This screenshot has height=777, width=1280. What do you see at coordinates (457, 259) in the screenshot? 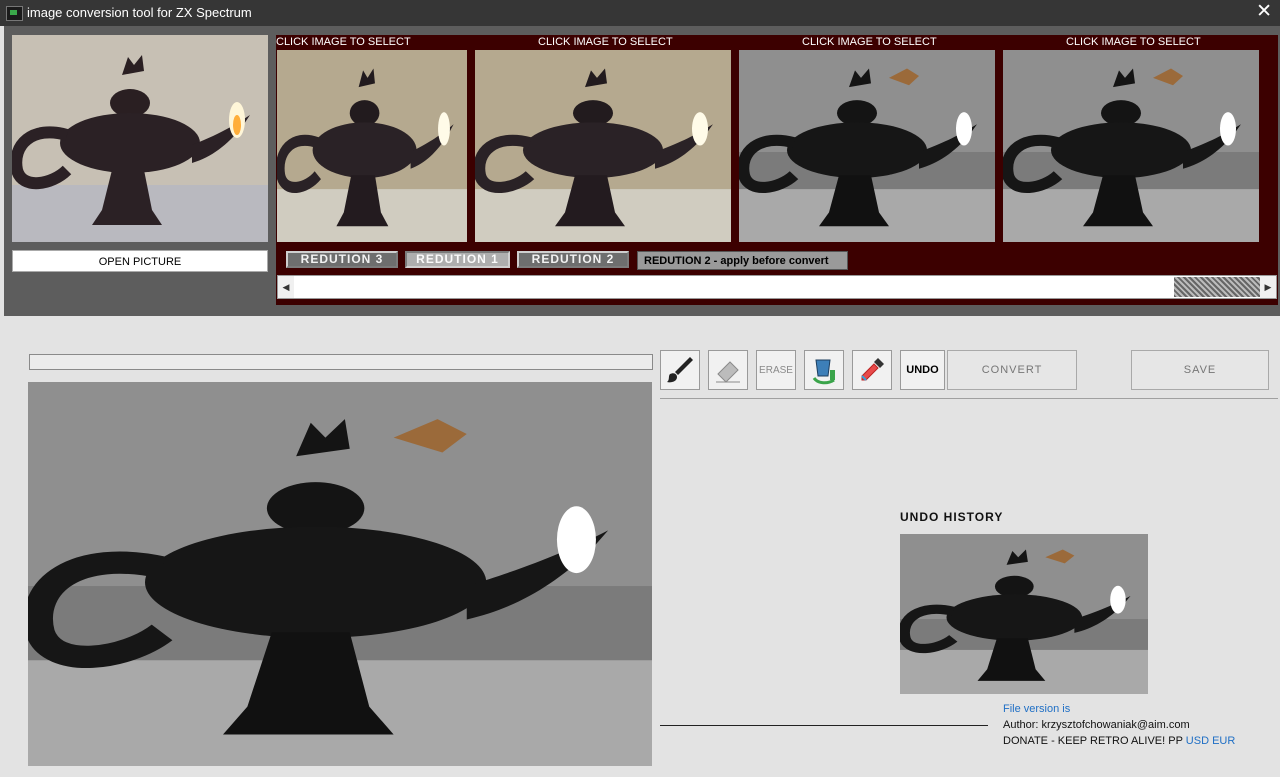
I see `reduction-1-button: REDUTION 1` at bounding box center [457, 259].